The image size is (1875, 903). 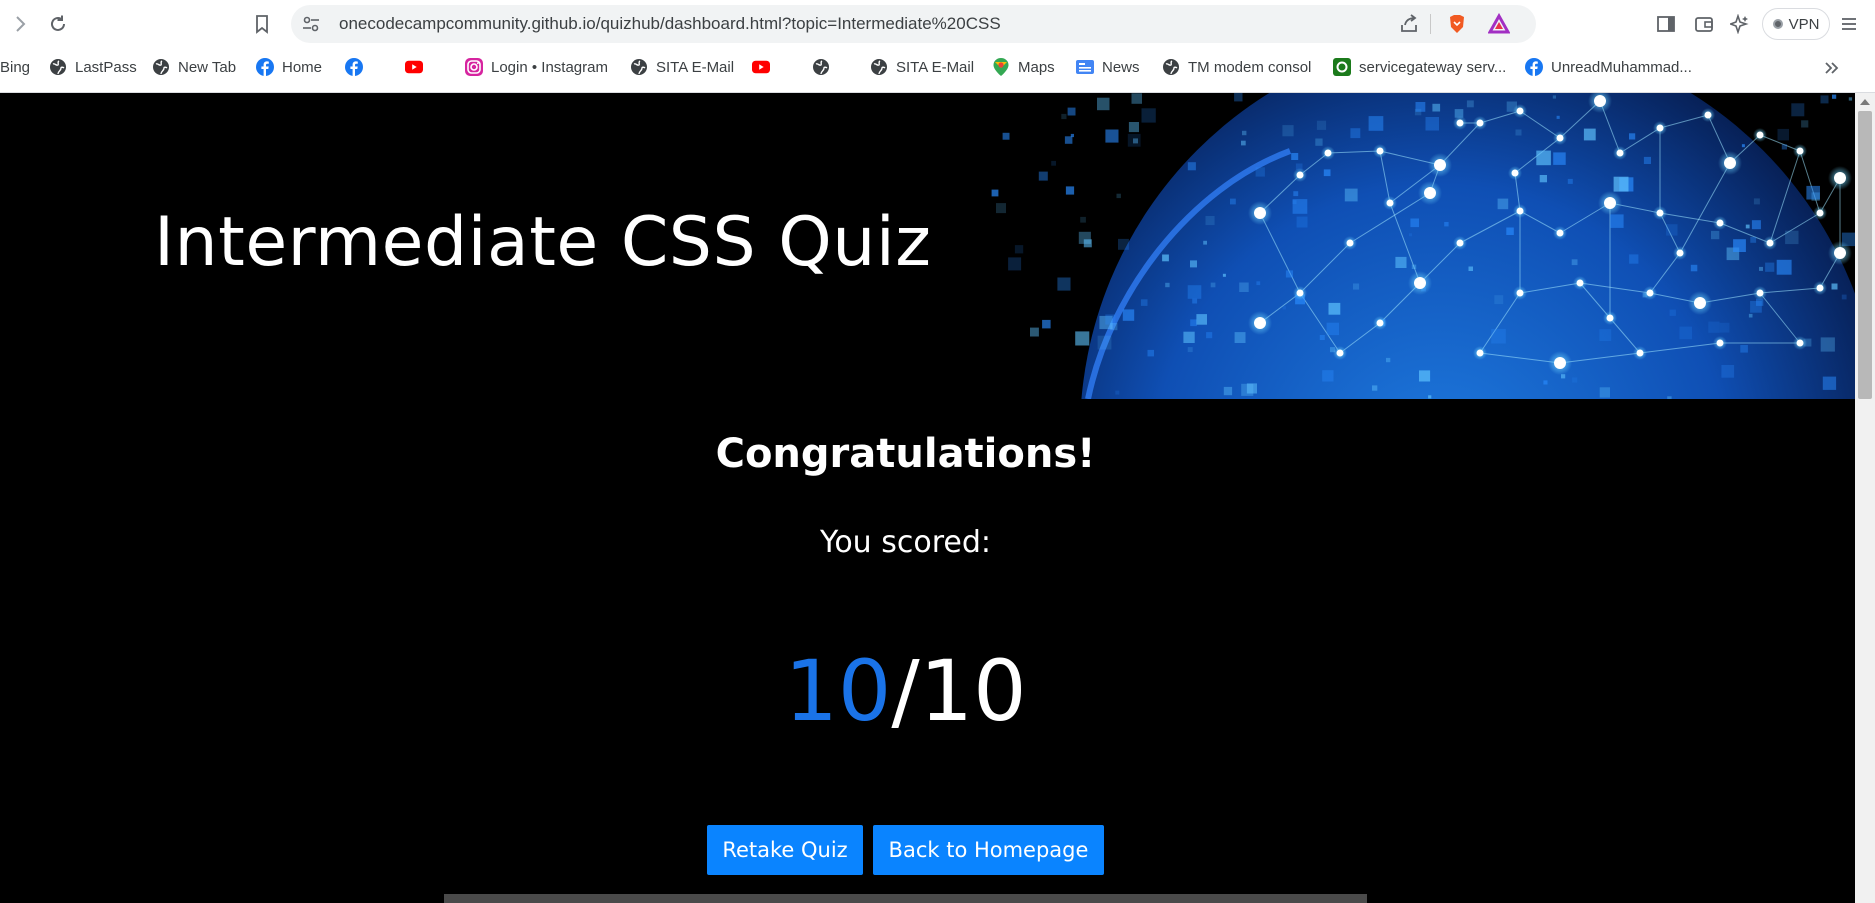 What do you see at coordinates (973, 691) in the screenshot?
I see `score-total: 10` at bounding box center [973, 691].